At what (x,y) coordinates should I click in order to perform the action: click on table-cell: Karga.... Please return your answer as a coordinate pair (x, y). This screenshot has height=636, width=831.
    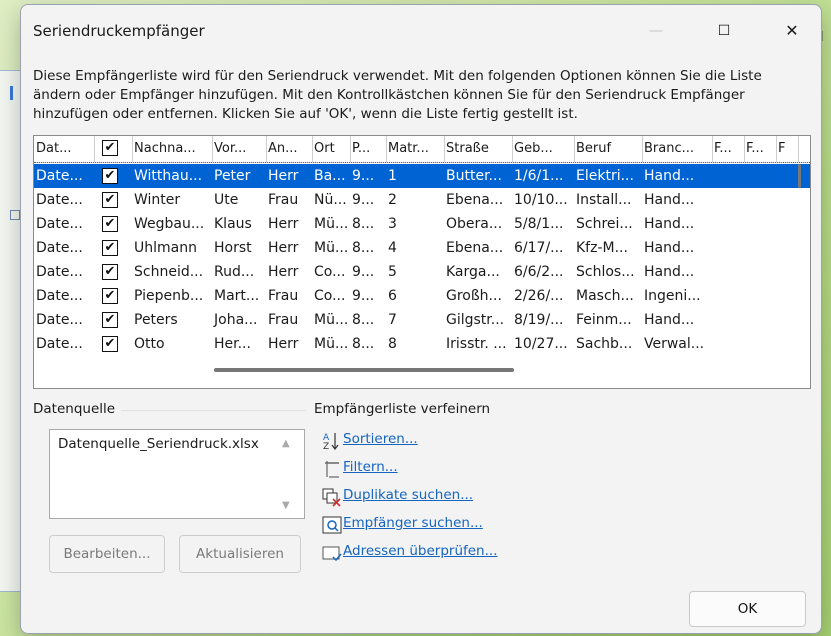
    Looking at the image, I should click on (478, 272).